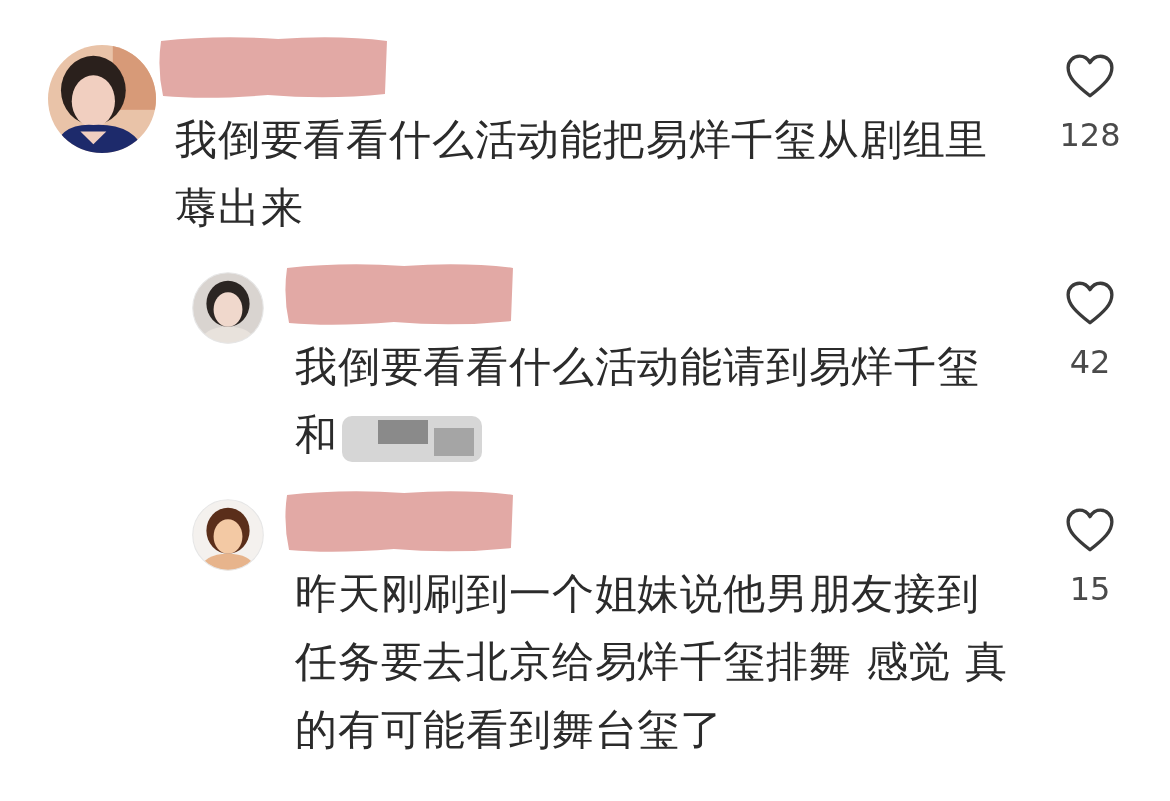 This screenshot has width=1170, height=801. What do you see at coordinates (1090, 589) in the screenshot?
I see `like-count: 15` at bounding box center [1090, 589].